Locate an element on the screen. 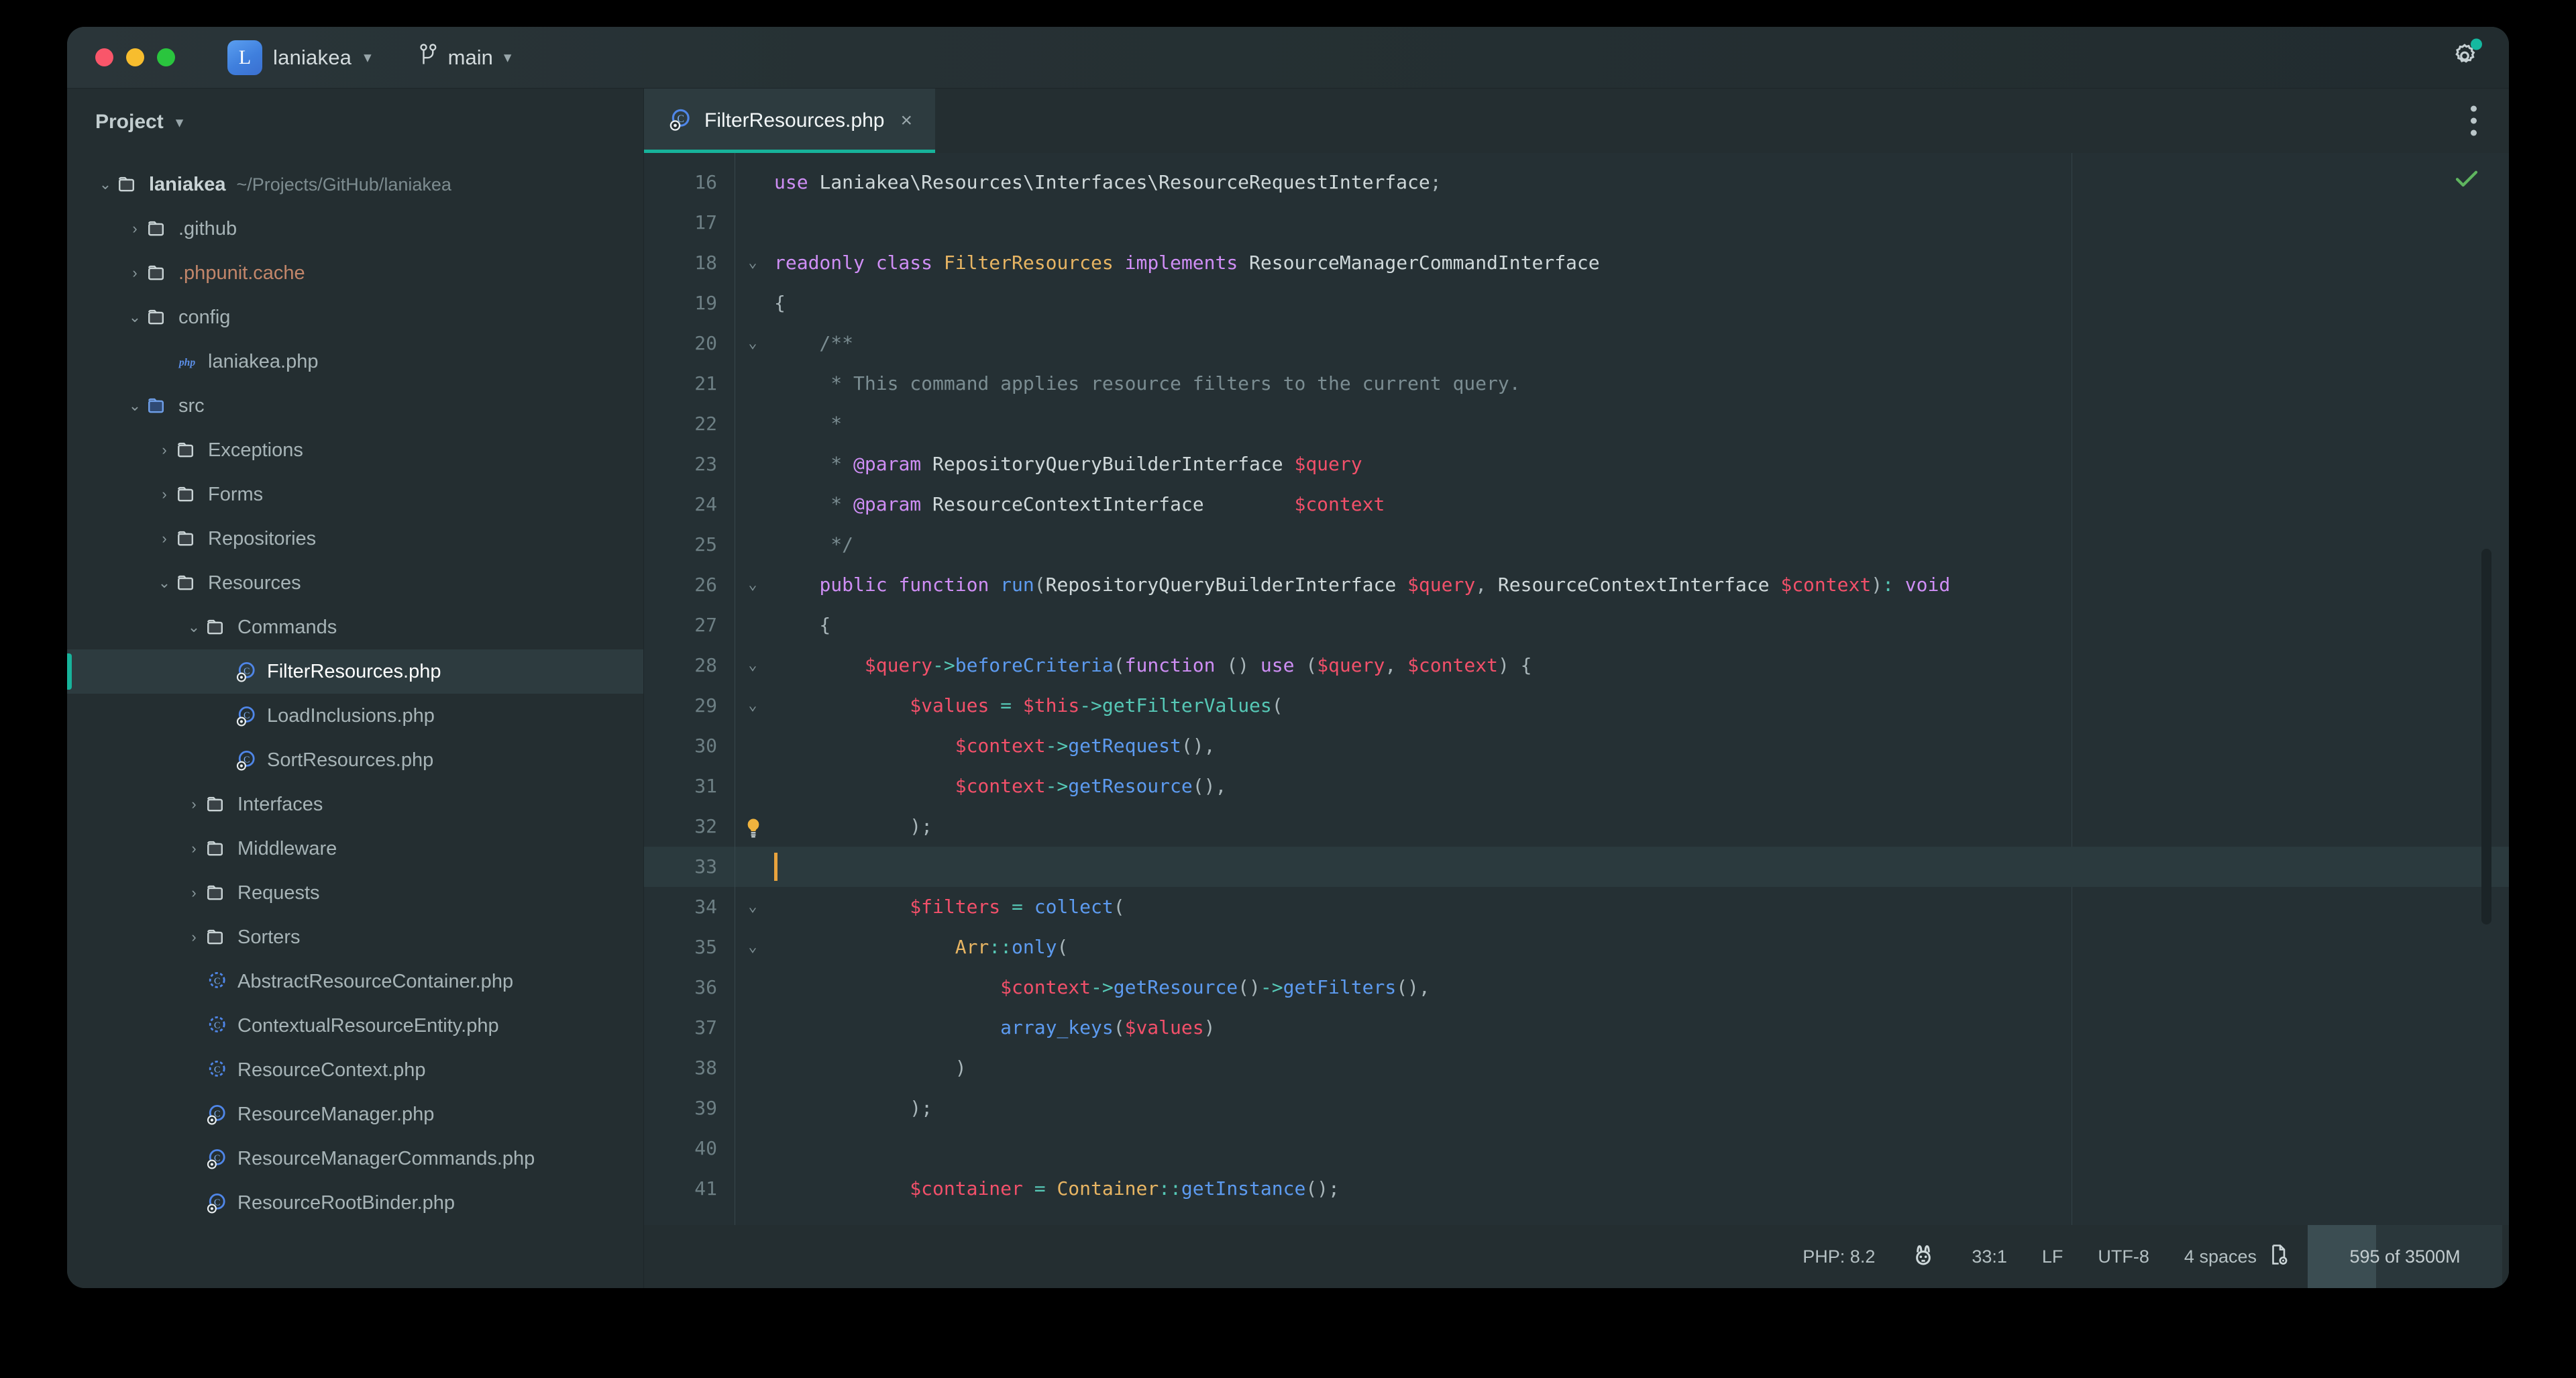 Image resolution: width=2576 pixels, height=1378 pixels. code-token: collect is located at coordinates (1074, 907).